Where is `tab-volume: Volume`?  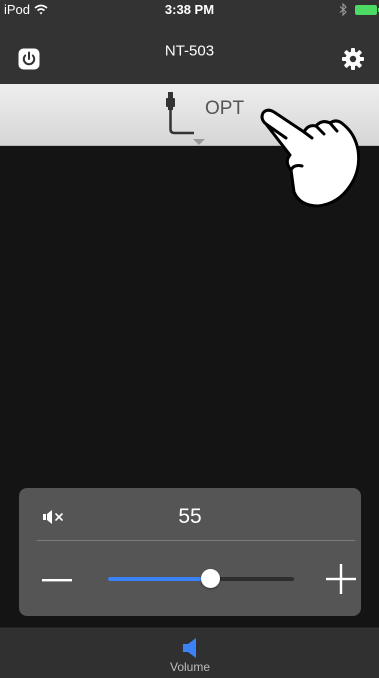 tab-volume: Volume is located at coordinates (190, 654).